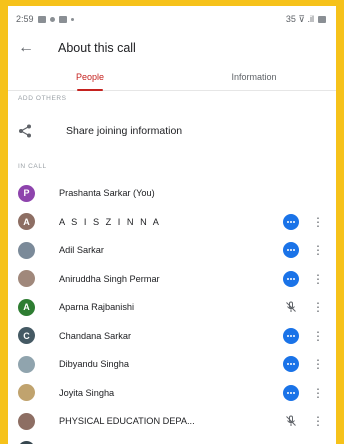  I want to click on participant-name: Chandana Sarkar, so click(95, 335).